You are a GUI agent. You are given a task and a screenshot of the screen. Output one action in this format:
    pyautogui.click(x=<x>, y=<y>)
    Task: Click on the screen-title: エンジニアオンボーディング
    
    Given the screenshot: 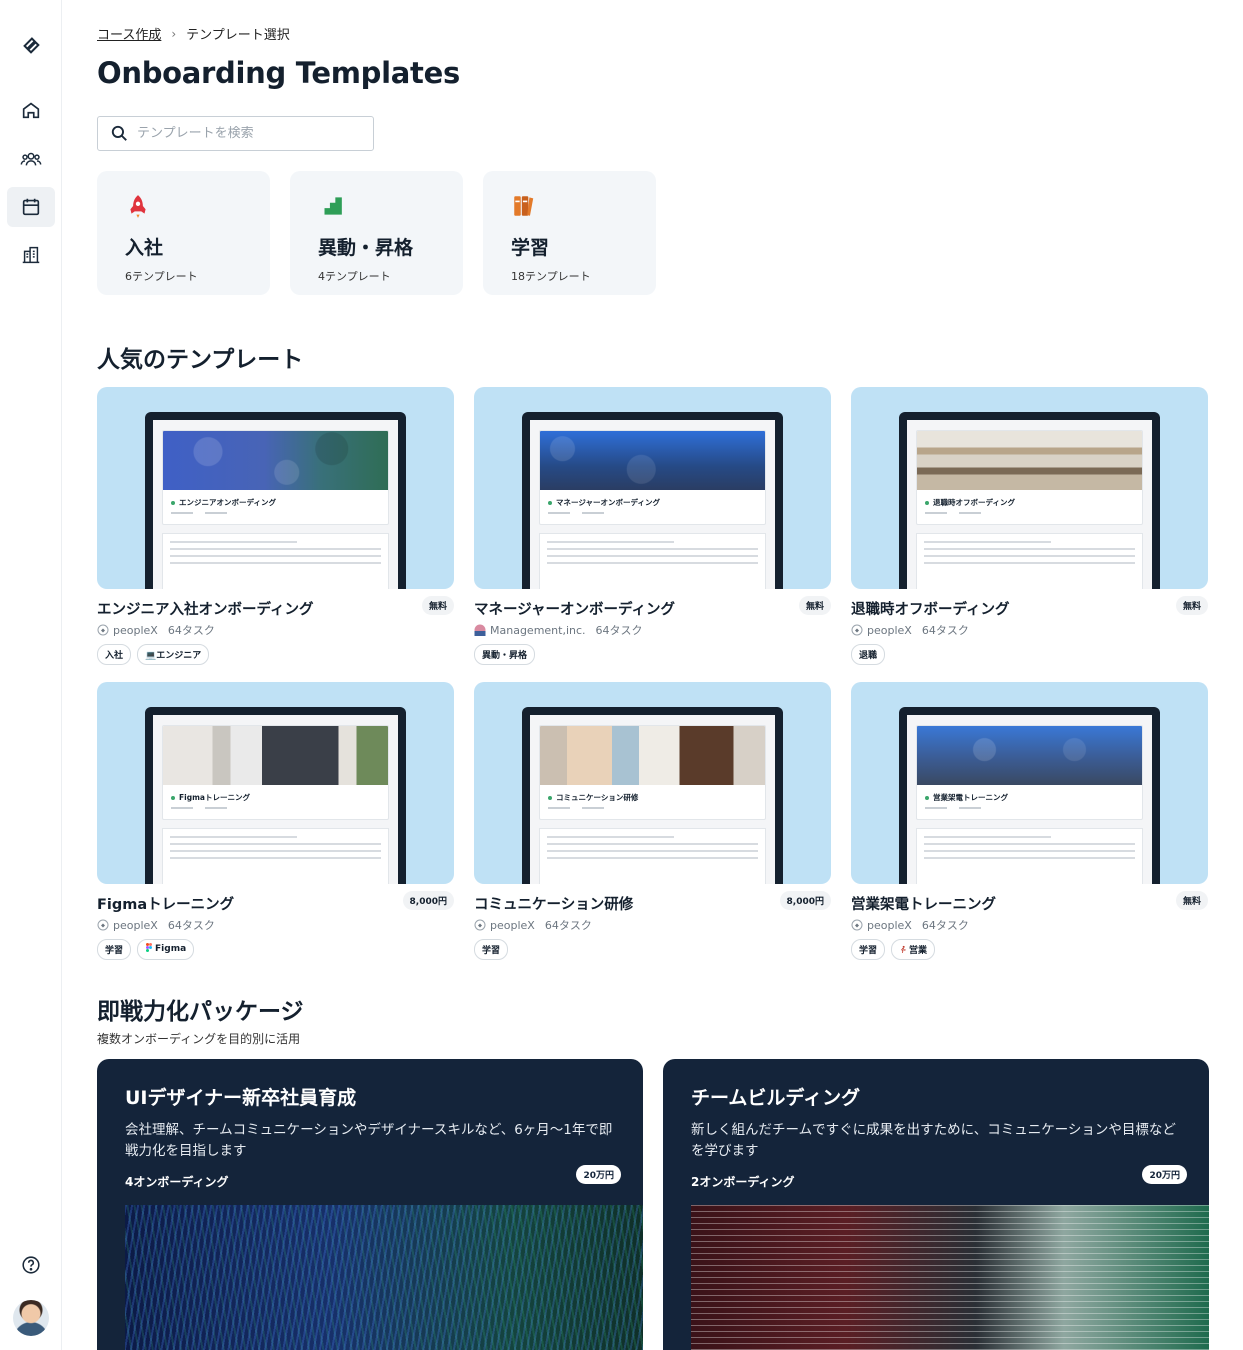 What is the action you would take?
    pyautogui.click(x=227, y=502)
    